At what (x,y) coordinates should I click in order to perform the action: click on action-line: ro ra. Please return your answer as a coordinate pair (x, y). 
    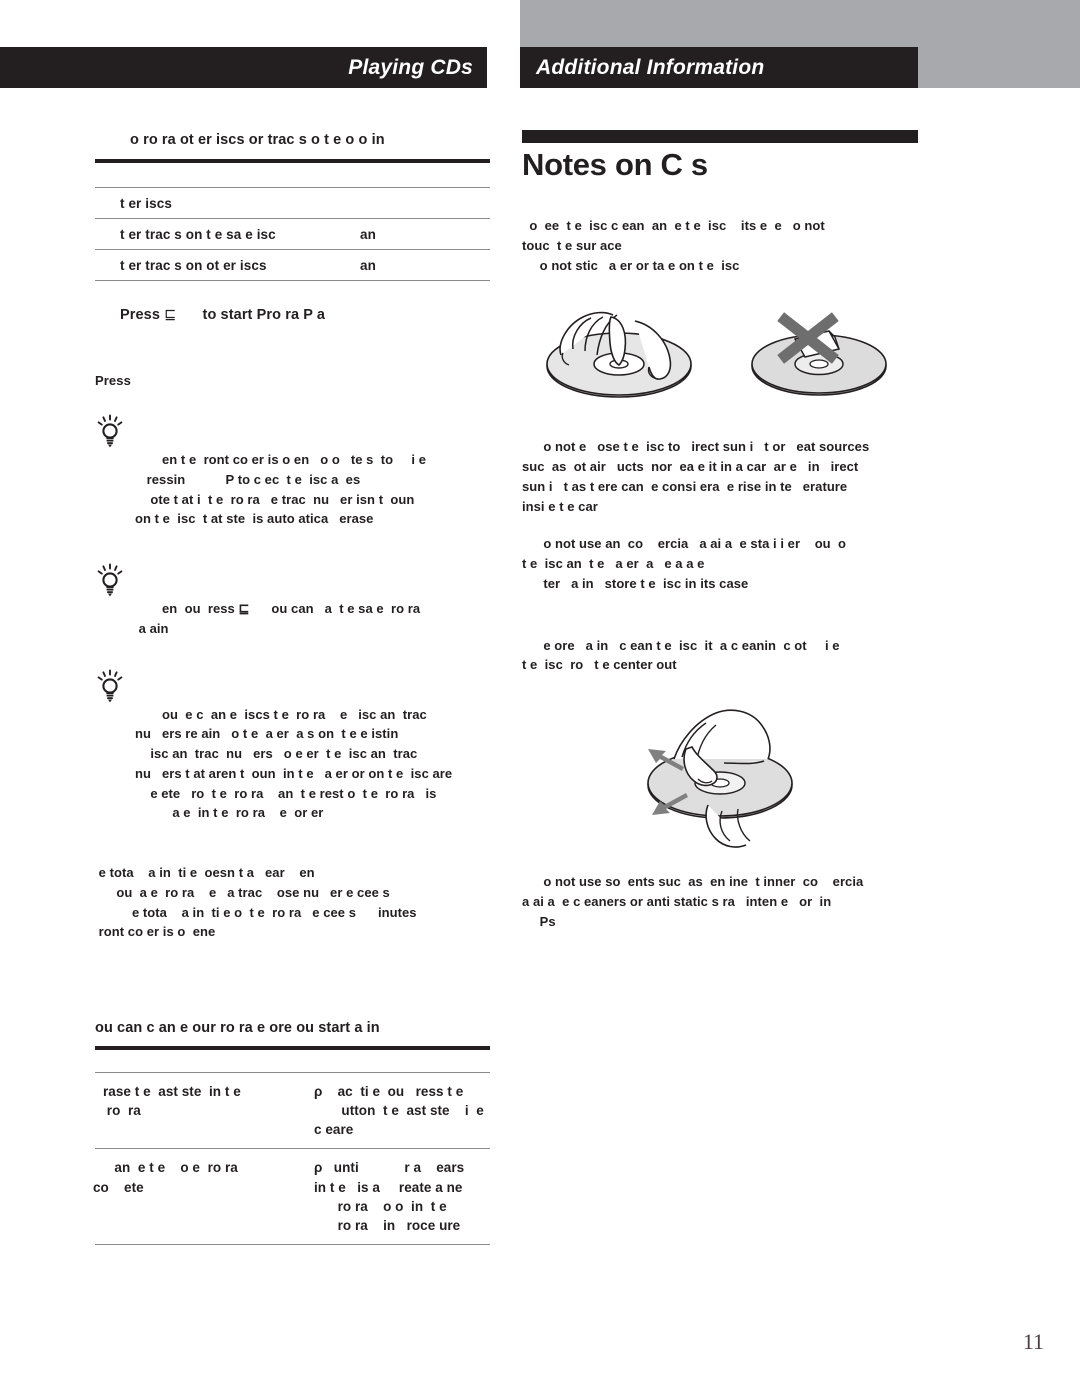
    Looking at the image, I should click on (124, 1111).